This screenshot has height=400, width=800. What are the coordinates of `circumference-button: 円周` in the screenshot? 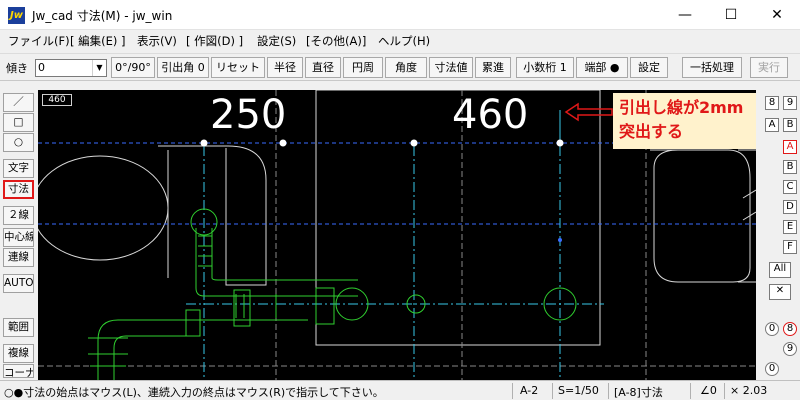 It's located at (363, 67).